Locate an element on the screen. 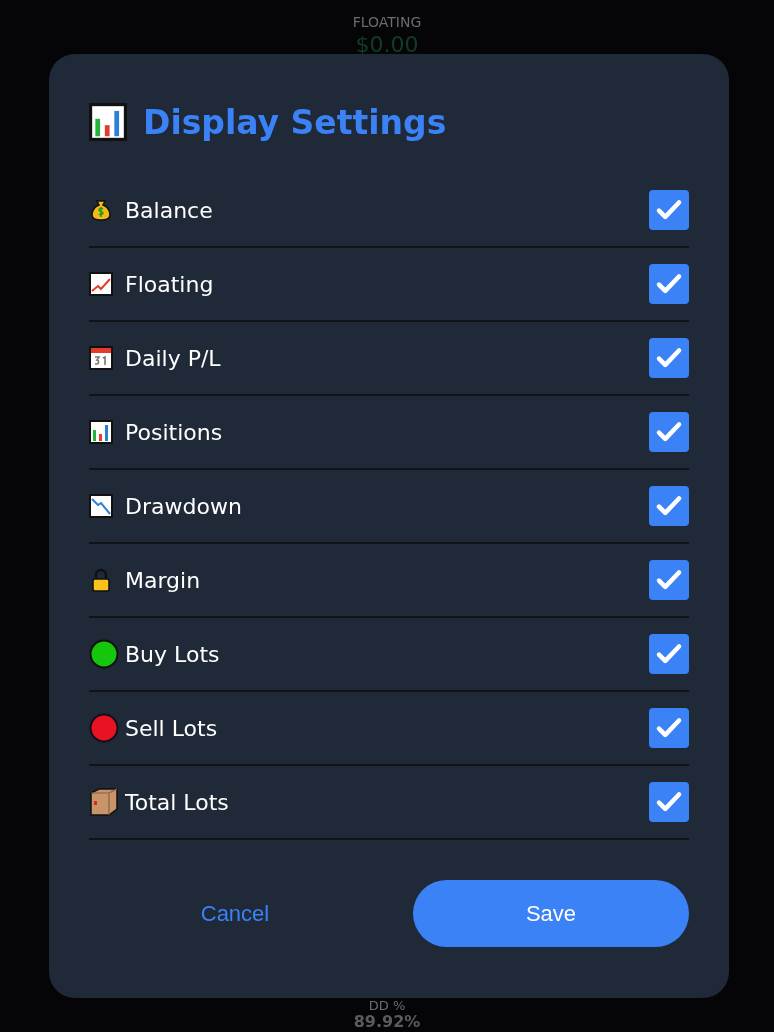 The image size is (774, 1032). money-bag-icon is located at coordinates (101, 210).